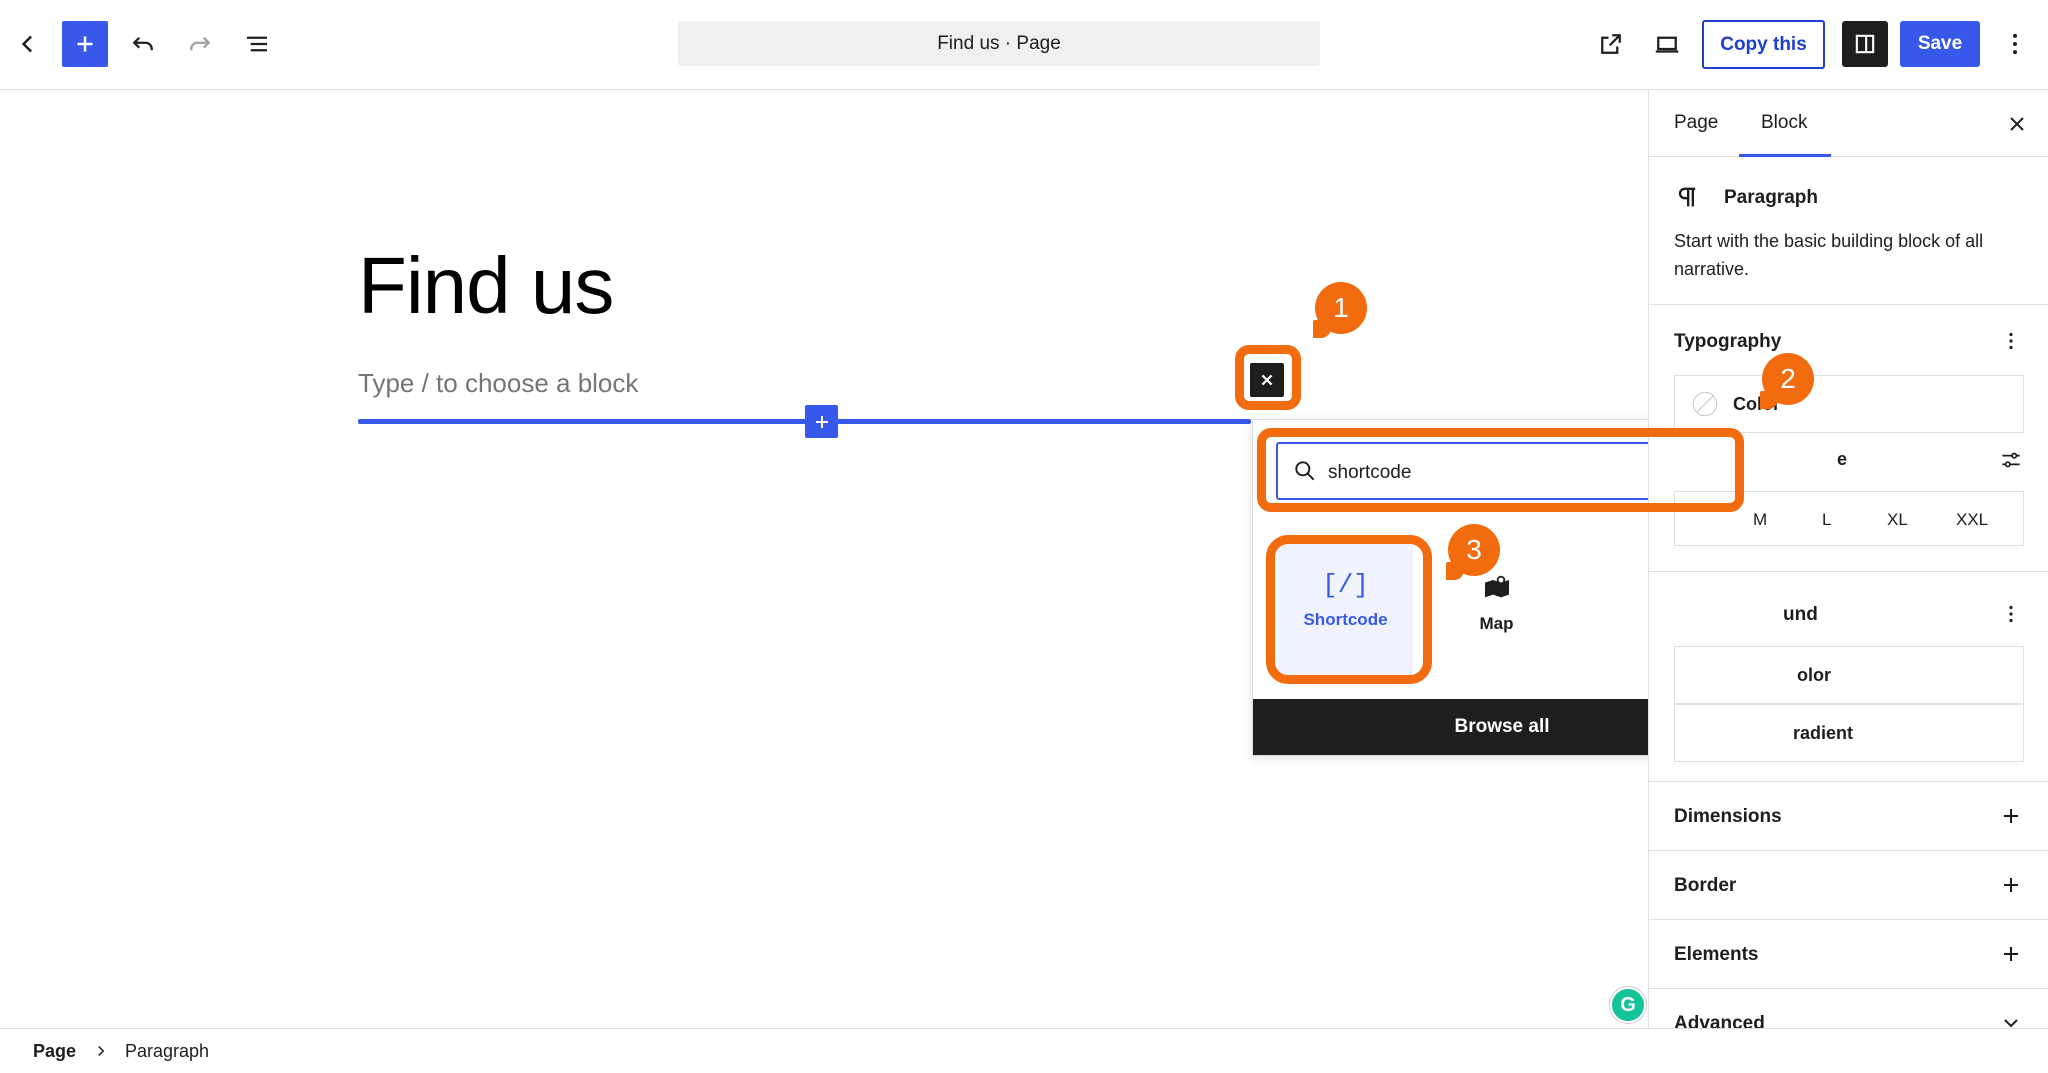 The image size is (2048, 1073). I want to click on list-view-icon, so click(257, 44).